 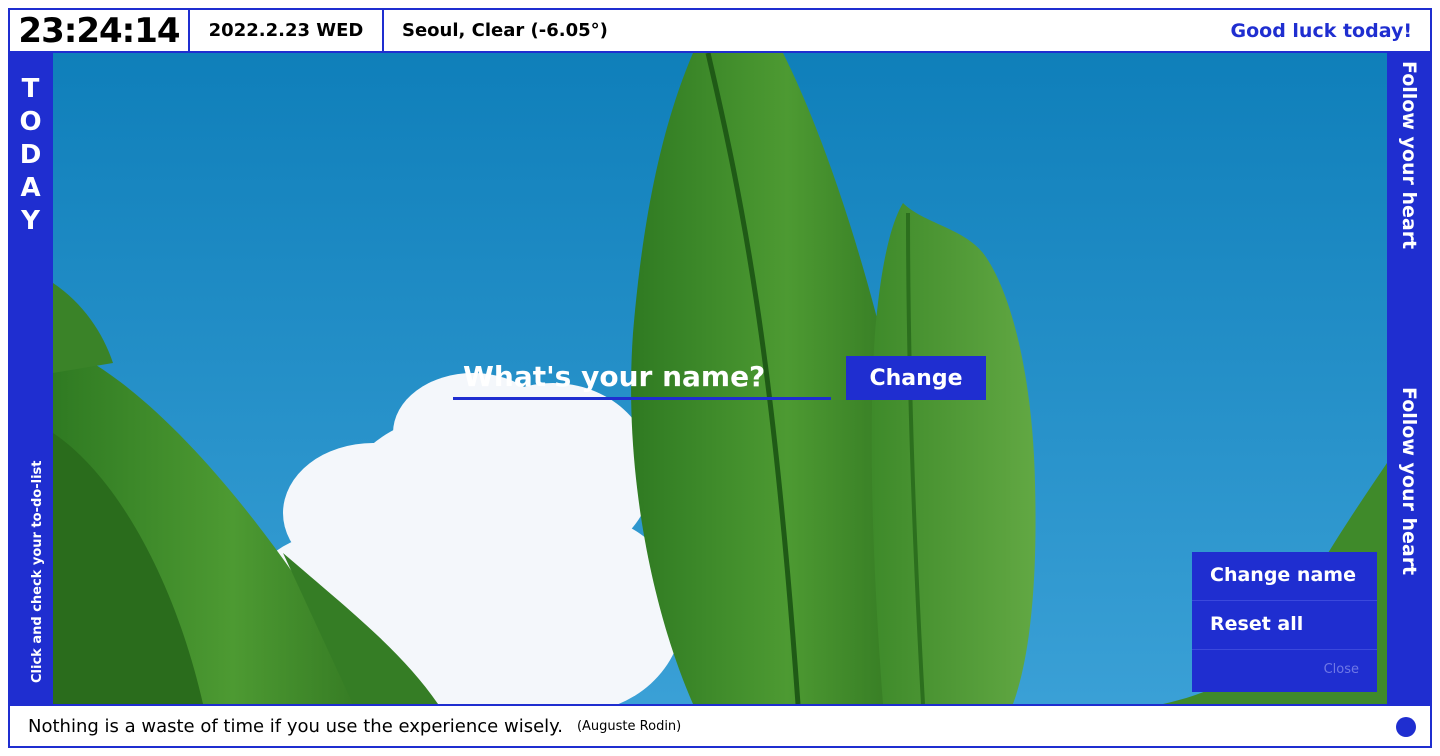 What do you see at coordinates (1284, 671) in the screenshot?
I see `close-menu-button: Close` at bounding box center [1284, 671].